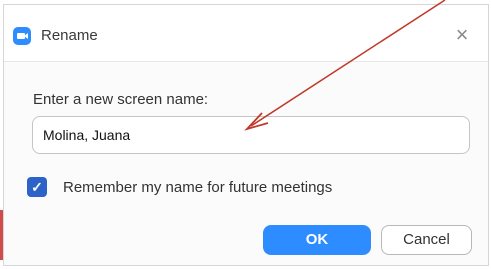 The height and width of the screenshot is (269, 491). I want to click on remember-name-checkbox: ✓, so click(37, 187).